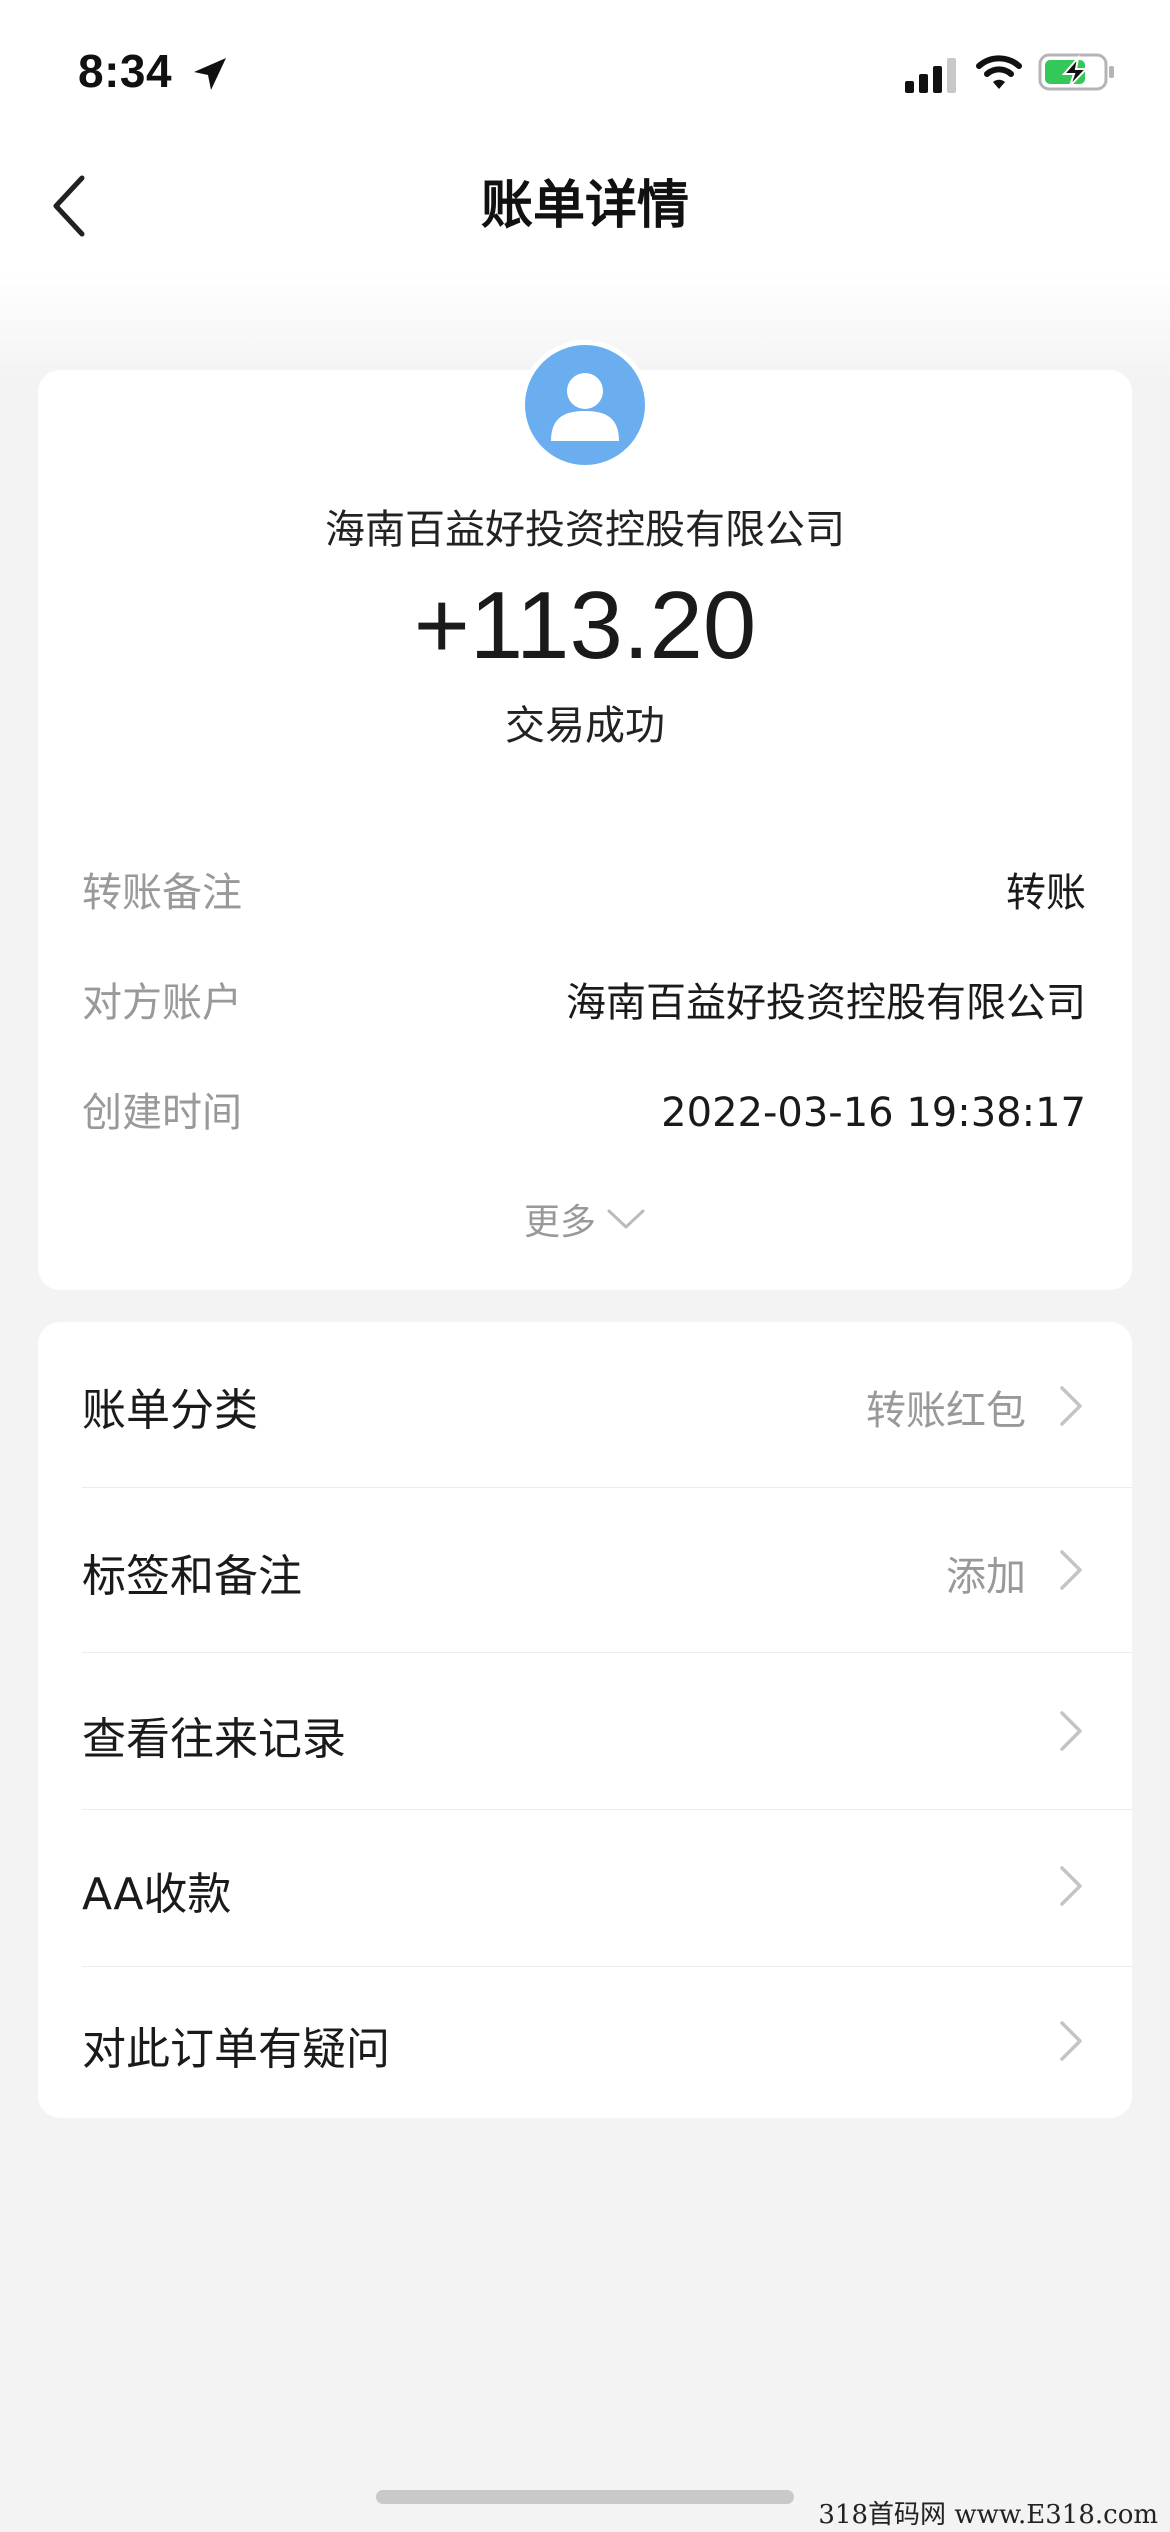 Image resolution: width=1170 pixels, height=2532 pixels. Describe the element at coordinates (585, 2042) in the screenshot. I see `menu-item-order-question: 对此订单有疑问` at that location.